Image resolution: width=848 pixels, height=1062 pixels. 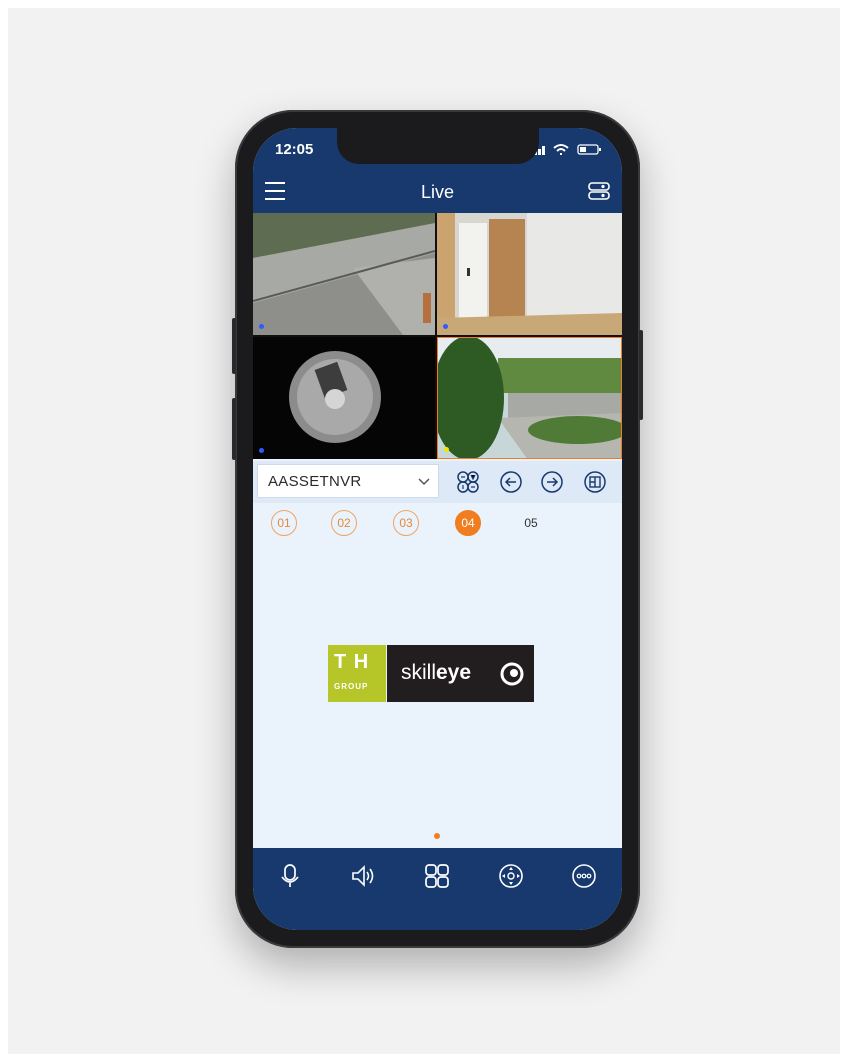 I want to click on device-list-icon, so click(x=599, y=191).